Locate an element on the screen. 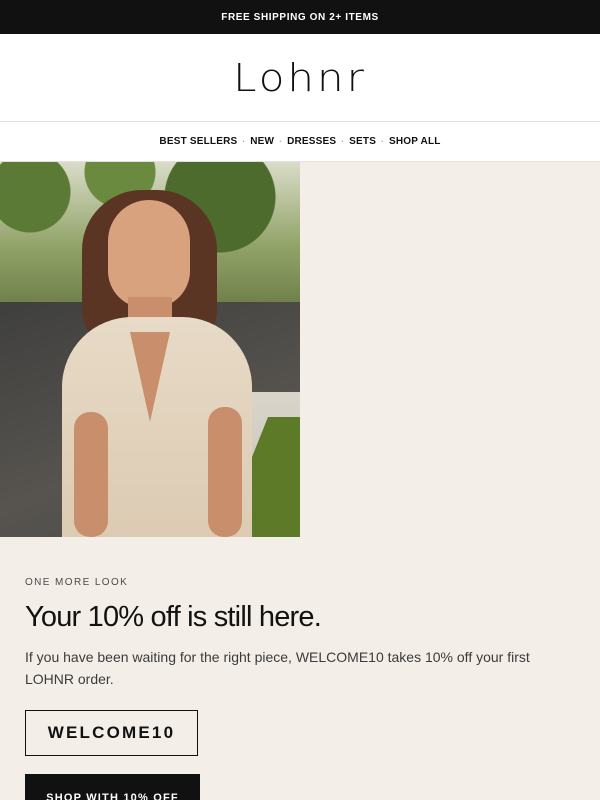 The height and width of the screenshot is (800, 600). nav-link-shop-all: SHOP ALL is located at coordinates (415, 141).